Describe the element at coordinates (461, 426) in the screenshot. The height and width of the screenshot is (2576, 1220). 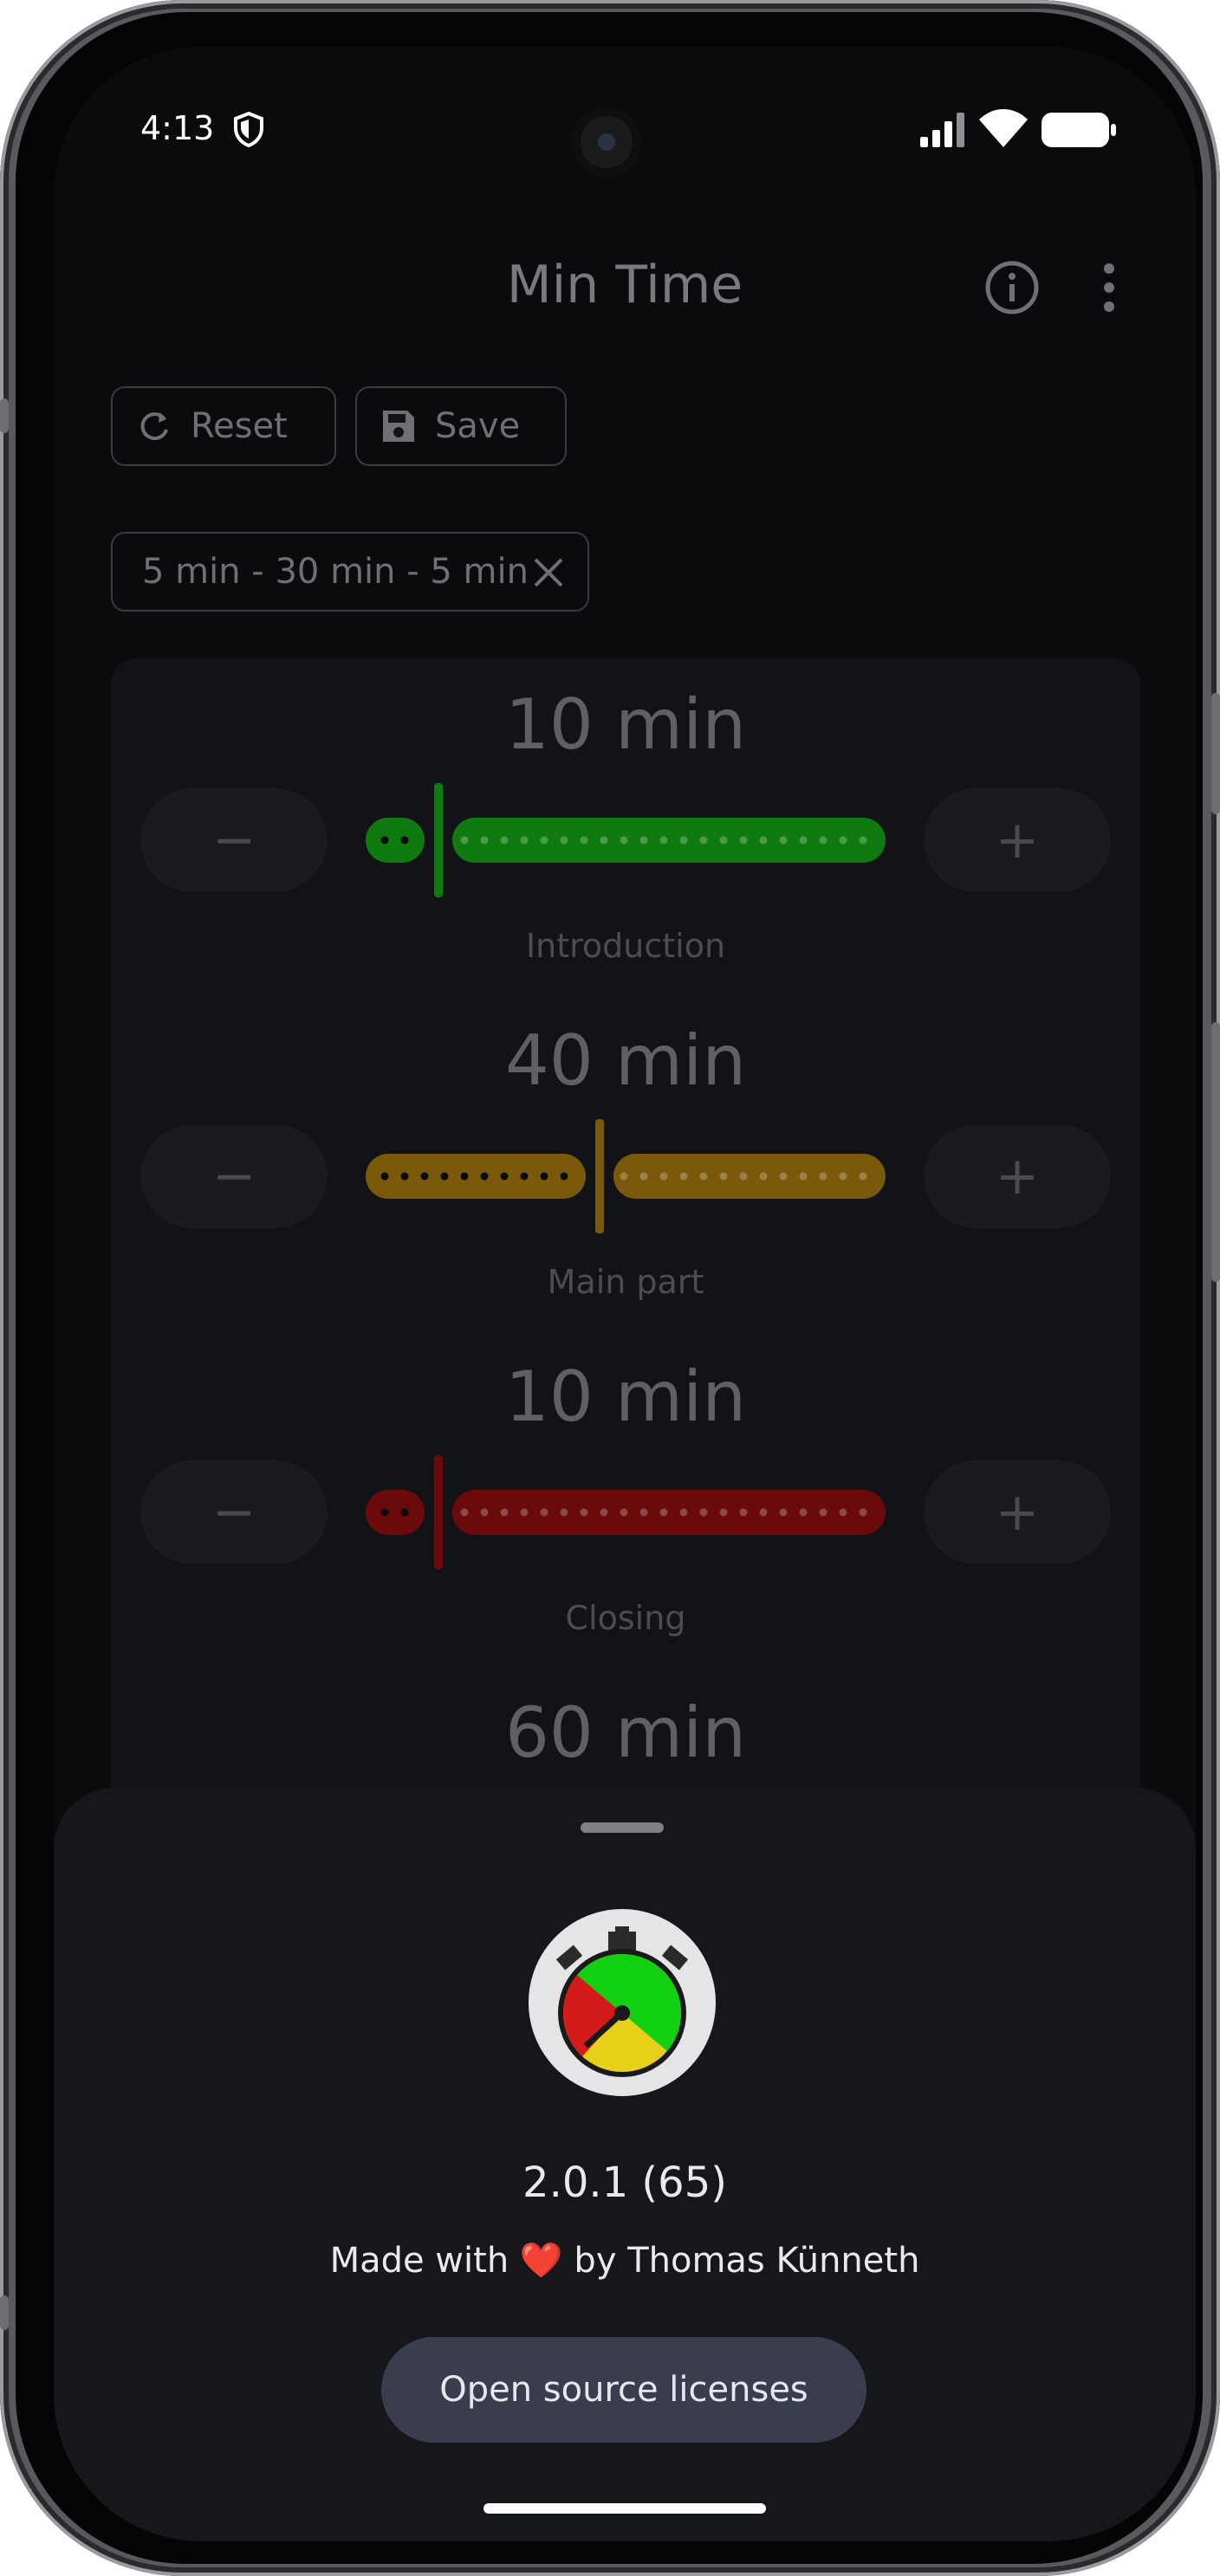
I see `save-button: Save` at that location.